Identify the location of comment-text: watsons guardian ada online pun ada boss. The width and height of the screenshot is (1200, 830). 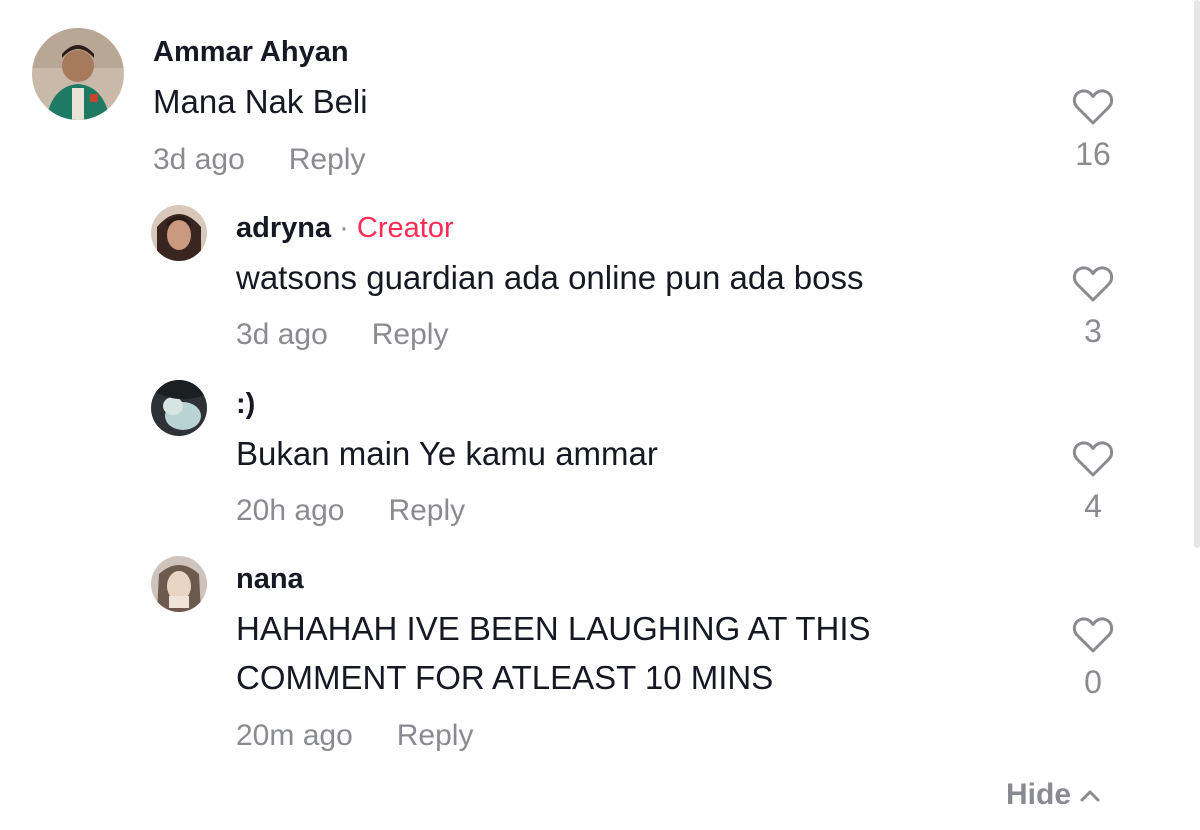
(550, 277).